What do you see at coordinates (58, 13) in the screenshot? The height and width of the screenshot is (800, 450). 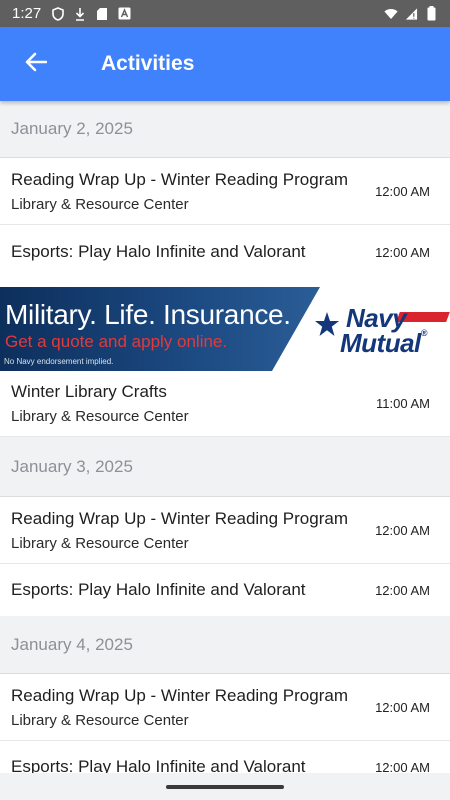 I see `shield-icon` at bounding box center [58, 13].